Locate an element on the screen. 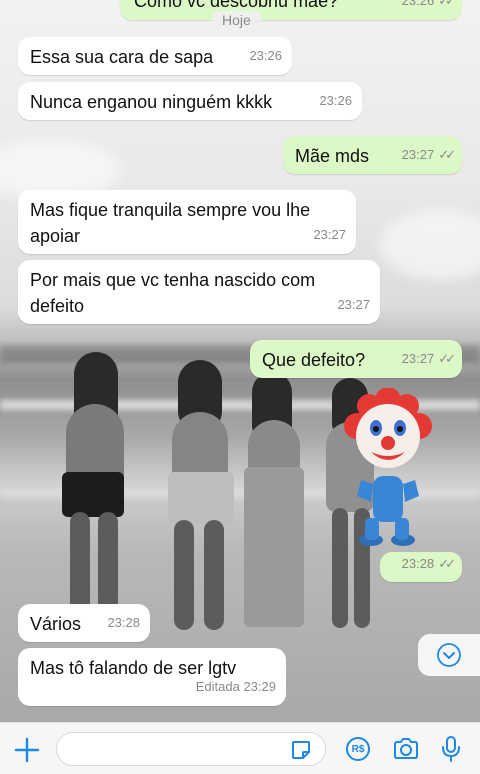  message-text: Mãe mds is located at coordinates (332, 156).